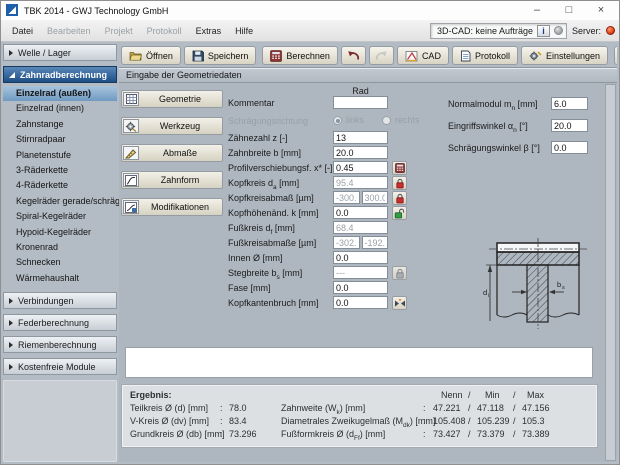 This screenshot has width=620, height=465. Describe the element at coordinates (61, 201) in the screenshot. I see `sidebar-item-kegelraeder: Kegelräder gerade/schräg` at that location.